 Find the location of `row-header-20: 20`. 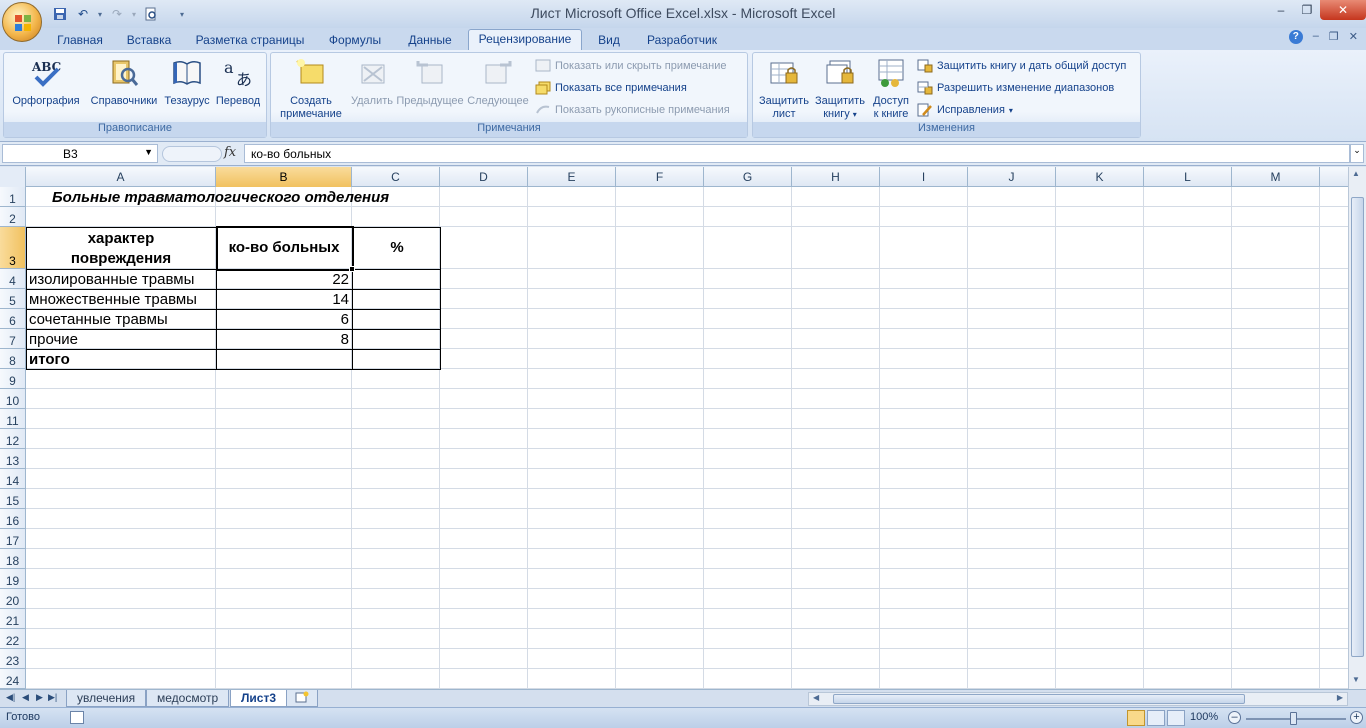

row-header-20: 20 is located at coordinates (13, 599).